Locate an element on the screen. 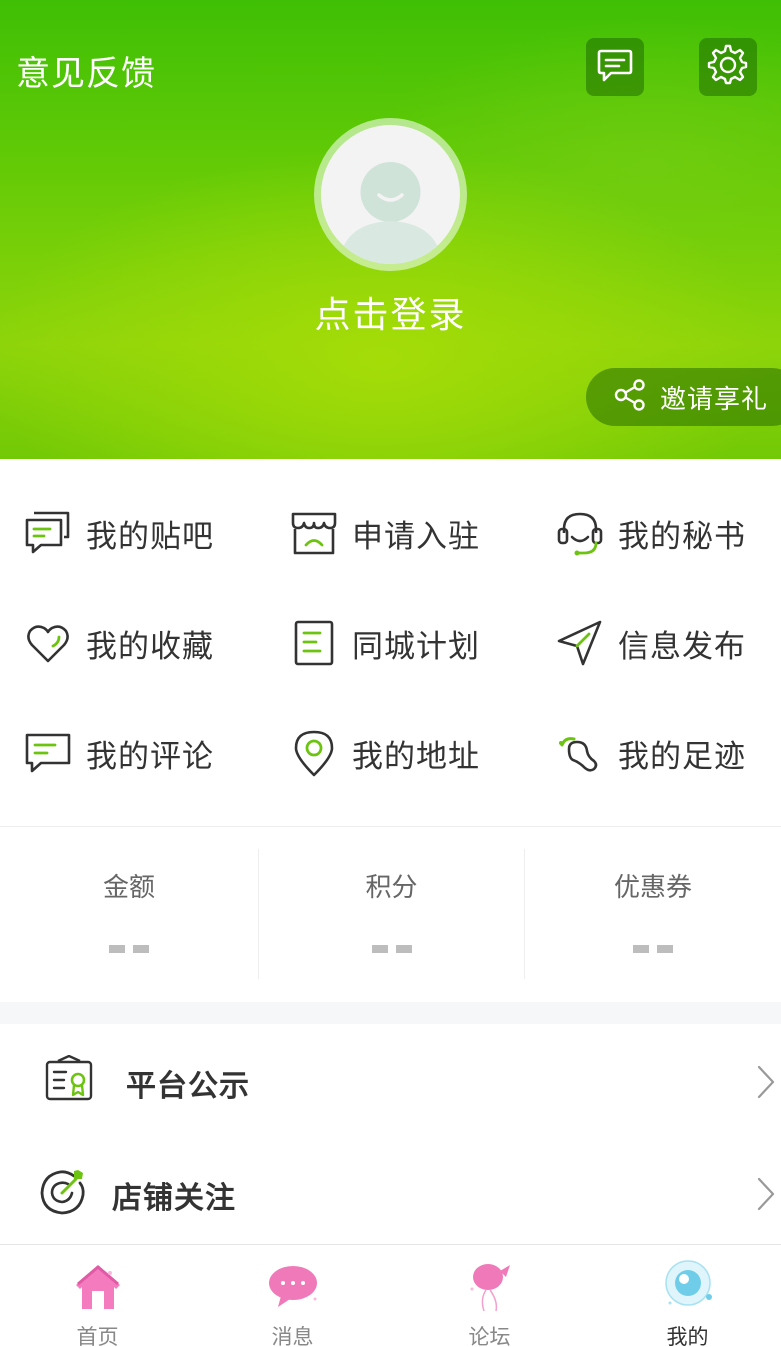 Image resolution: width=781 pixels, height=1347 pixels. grid-item-my-tieba: 我的贴吧 is located at coordinates (119, 533).